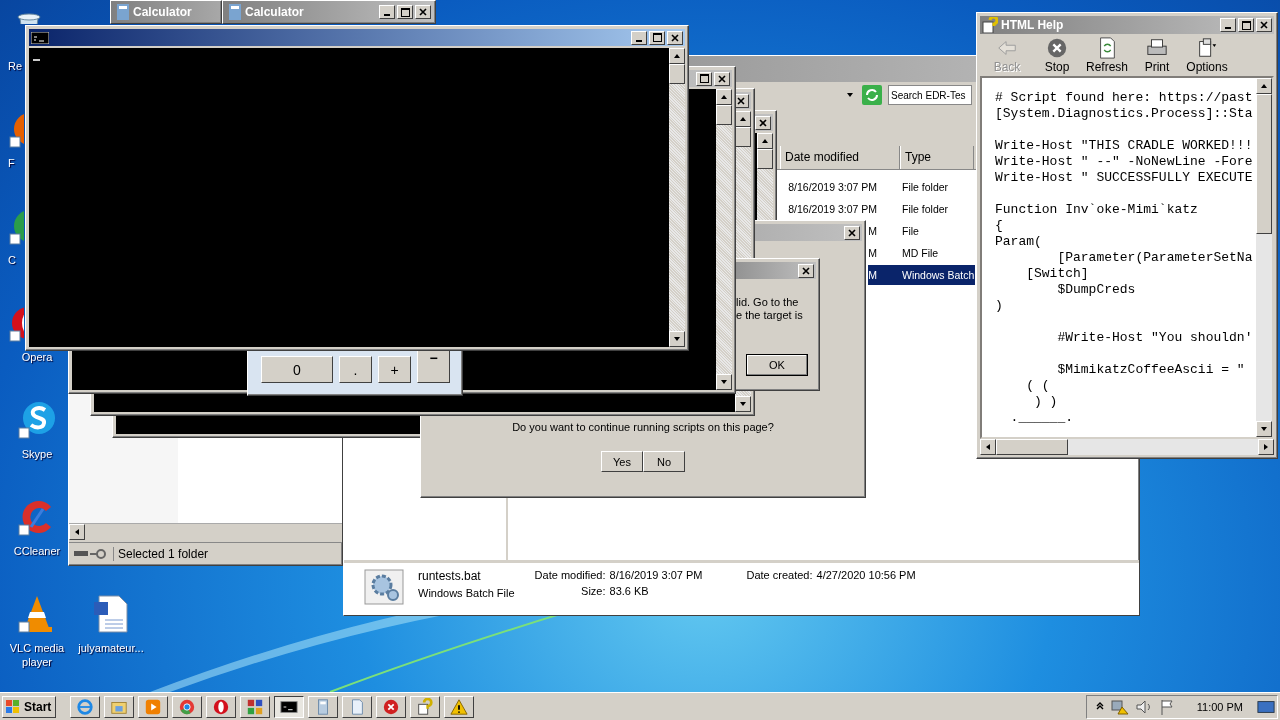 The image size is (1280, 720). I want to click on network-drive-icon, so click(90, 554).